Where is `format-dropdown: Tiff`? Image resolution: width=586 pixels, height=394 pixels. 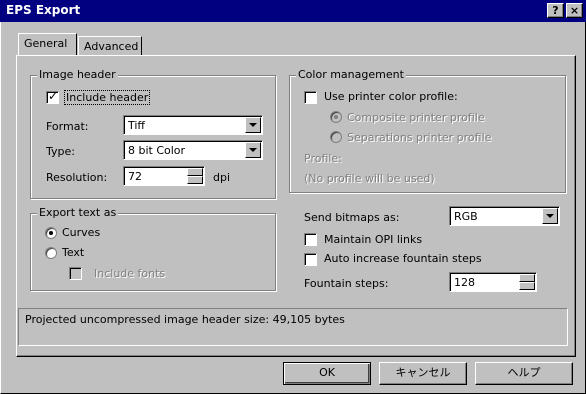
format-dropdown: Tiff is located at coordinates (193, 125).